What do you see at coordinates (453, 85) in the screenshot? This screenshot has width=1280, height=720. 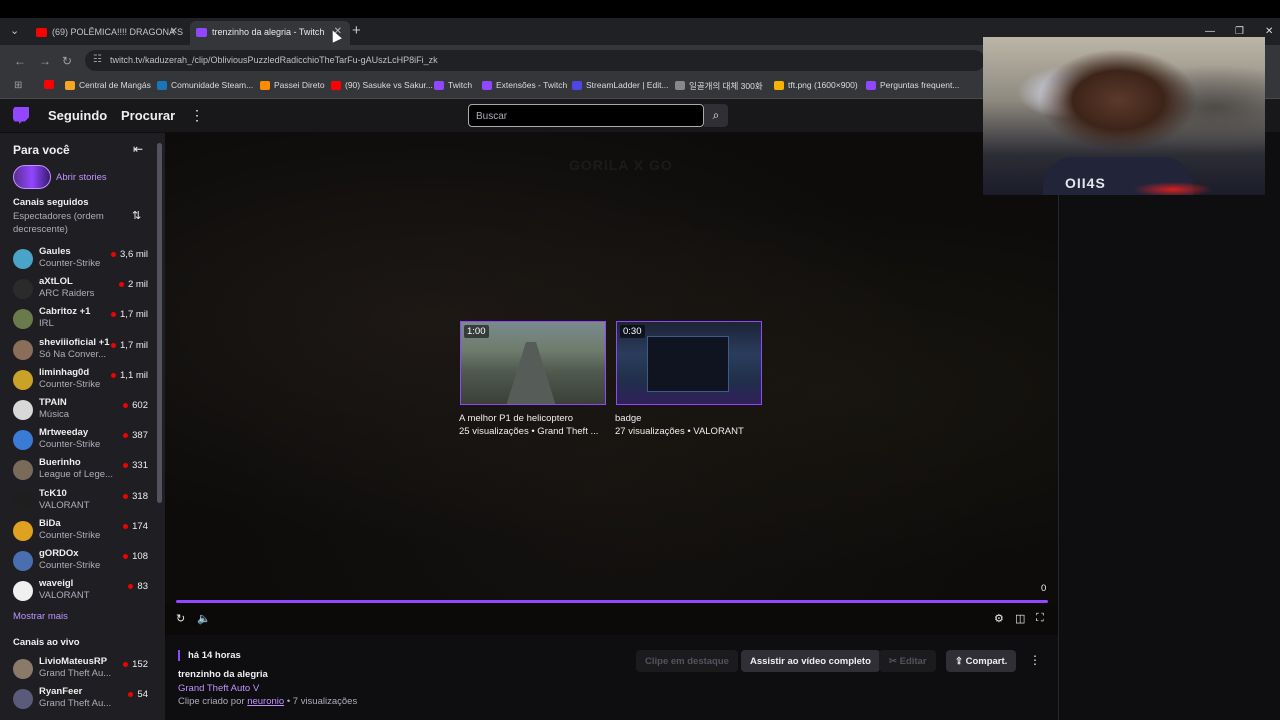 I see `bookmark-item: Twitch` at bounding box center [453, 85].